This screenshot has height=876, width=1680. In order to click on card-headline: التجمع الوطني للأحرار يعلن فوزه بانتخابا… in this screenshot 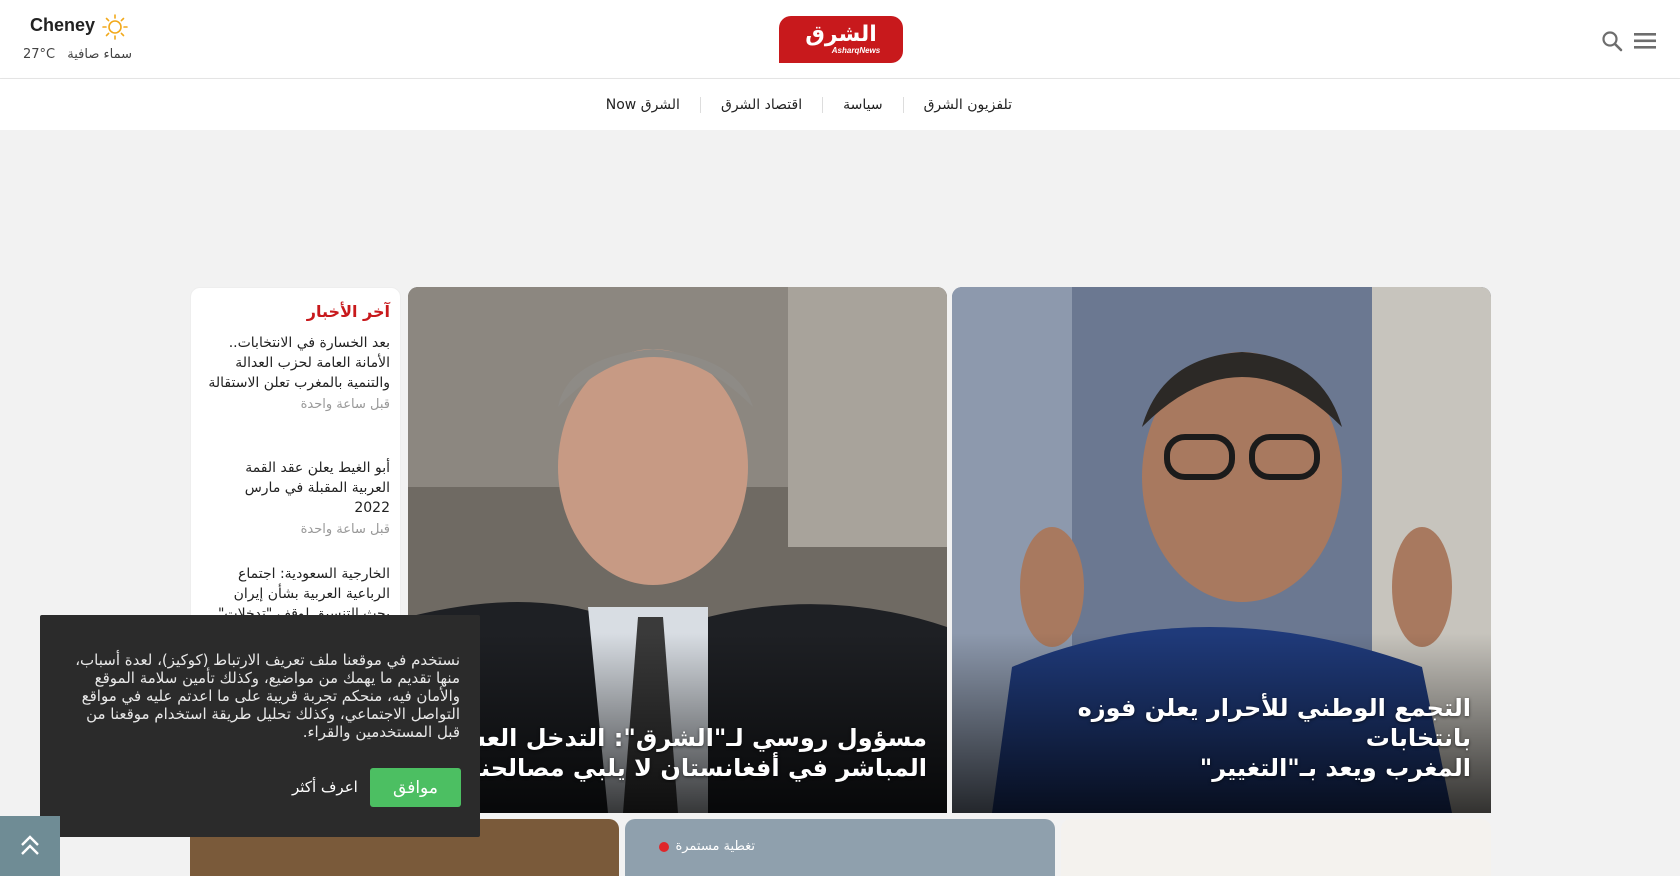, I will do `click(1221, 738)`.